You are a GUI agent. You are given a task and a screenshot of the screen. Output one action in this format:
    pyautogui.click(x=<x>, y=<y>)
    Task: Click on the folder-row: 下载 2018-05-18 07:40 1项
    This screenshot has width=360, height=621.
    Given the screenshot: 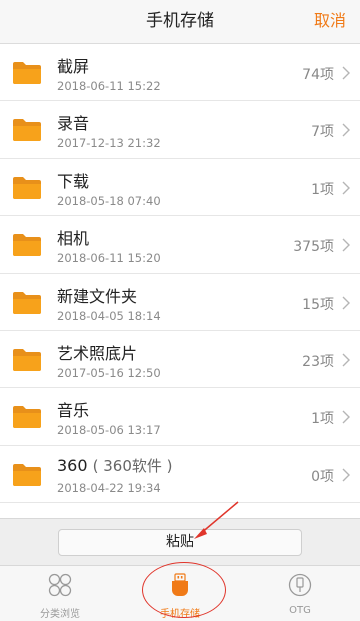 What is the action you would take?
    pyautogui.click(x=180, y=188)
    